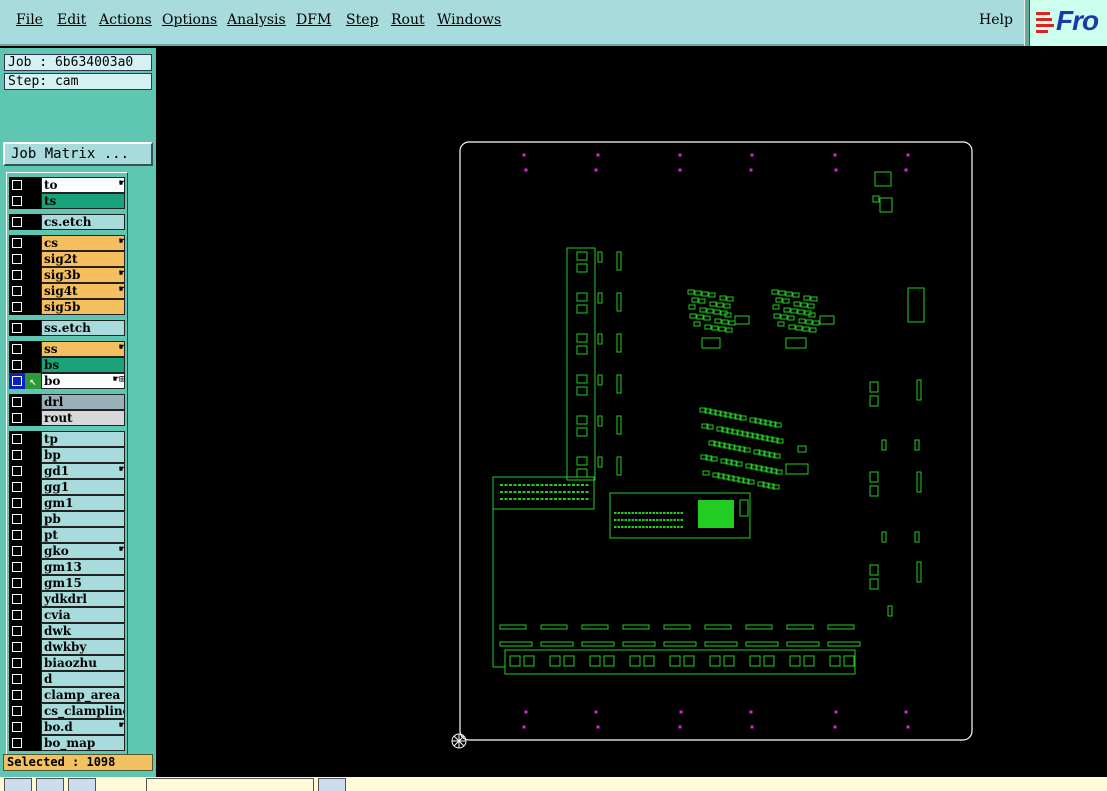 The height and width of the screenshot is (791, 1107). Describe the element at coordinates (83, 259) in the screenshot. I see `layer-name: sig2t` at that location.